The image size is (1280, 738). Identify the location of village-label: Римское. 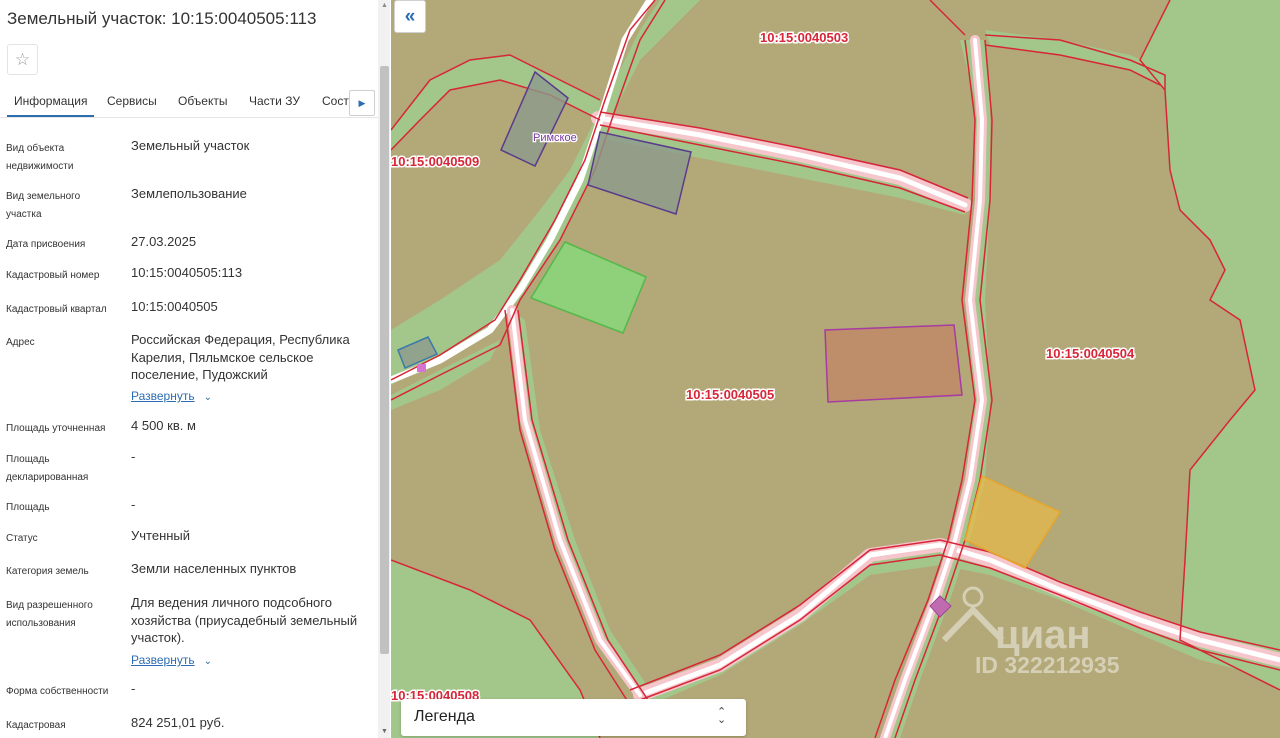
(555, 138).